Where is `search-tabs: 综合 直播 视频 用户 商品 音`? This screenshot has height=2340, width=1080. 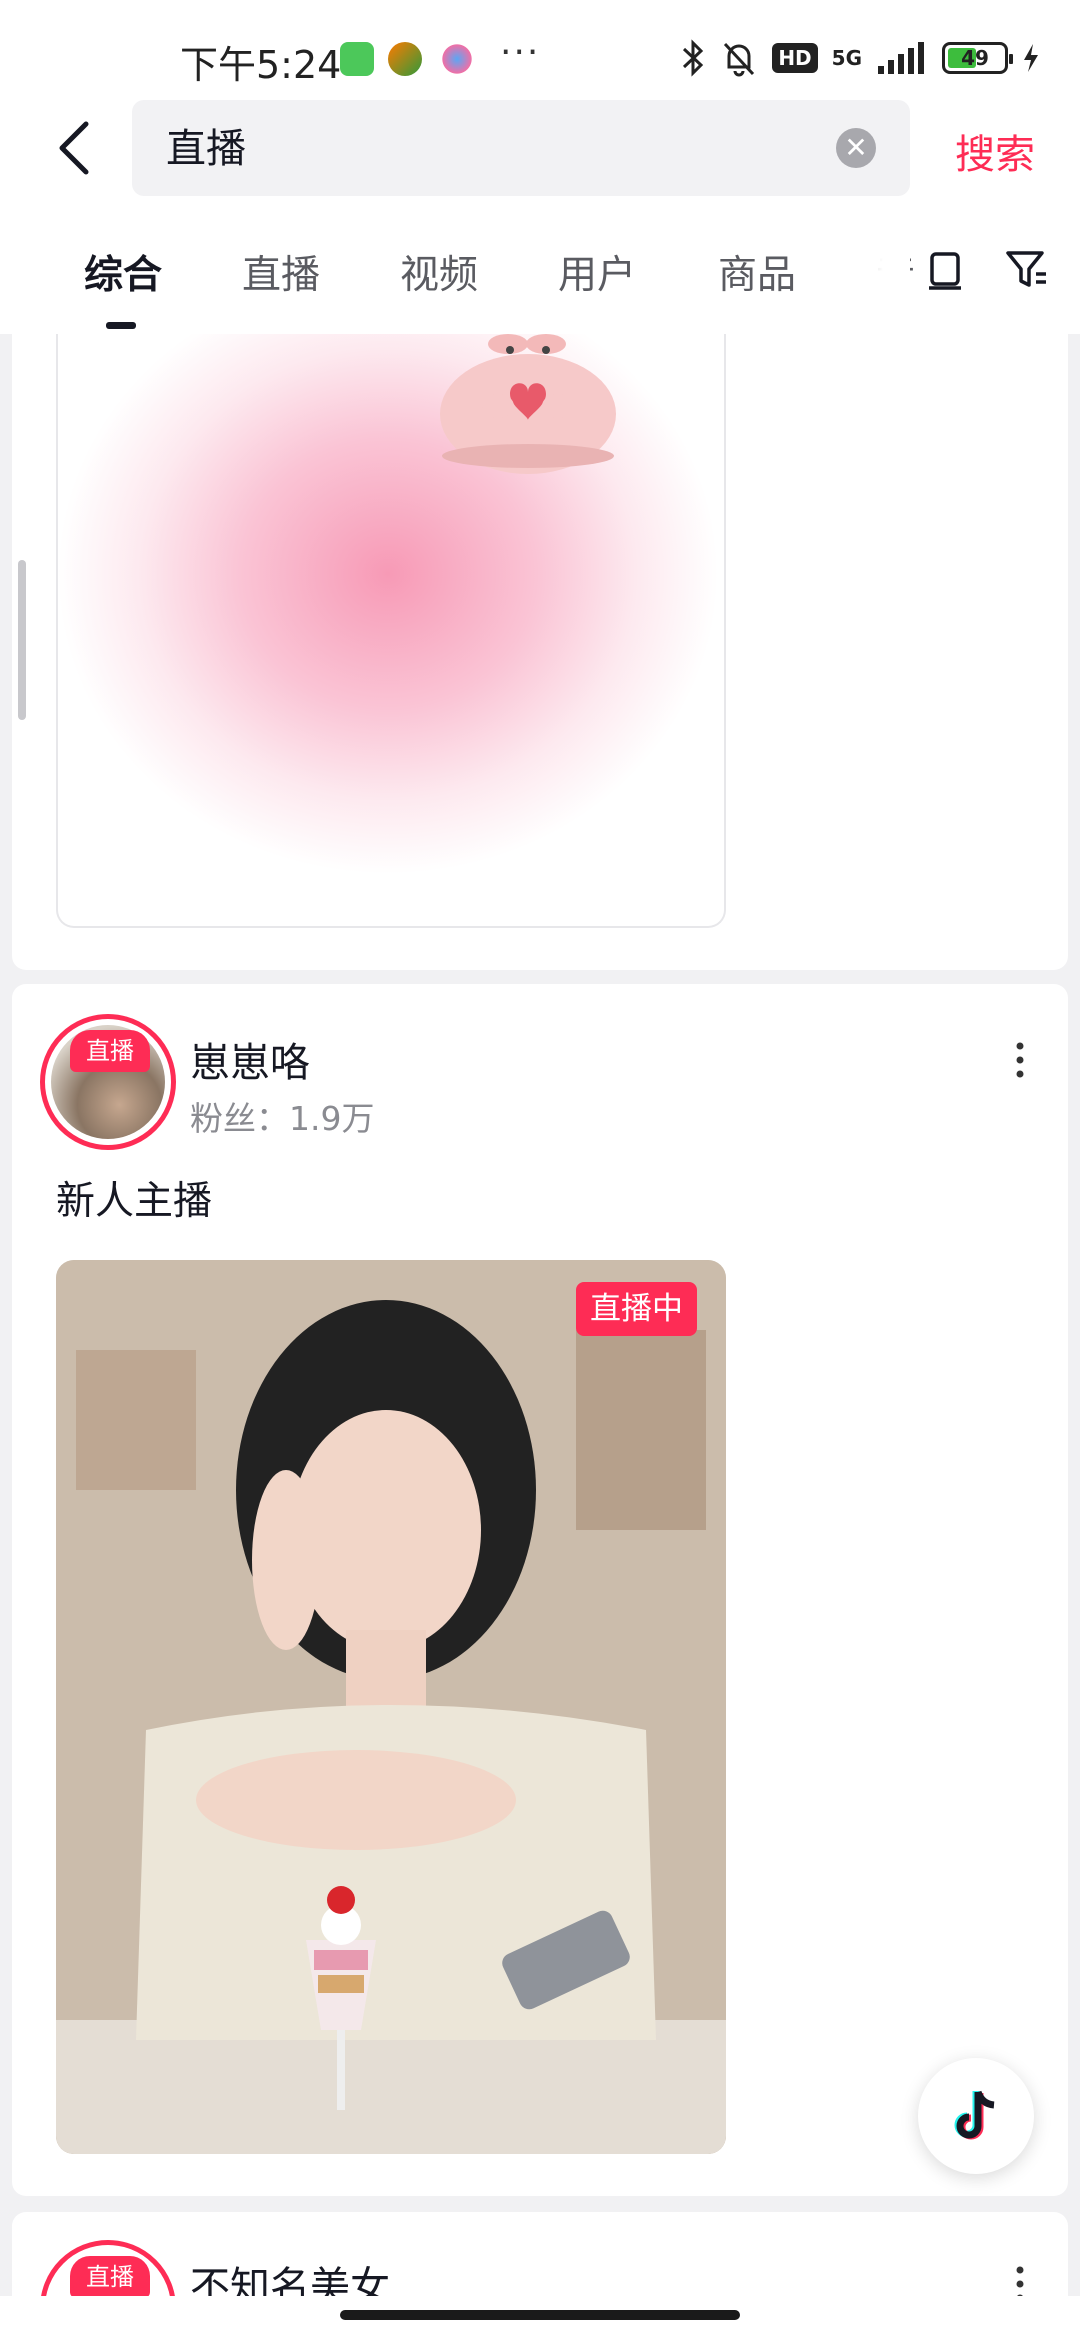 search-tabs: 综合 直播 视频 用户 商品 音 is located at coordinates (540, 270).